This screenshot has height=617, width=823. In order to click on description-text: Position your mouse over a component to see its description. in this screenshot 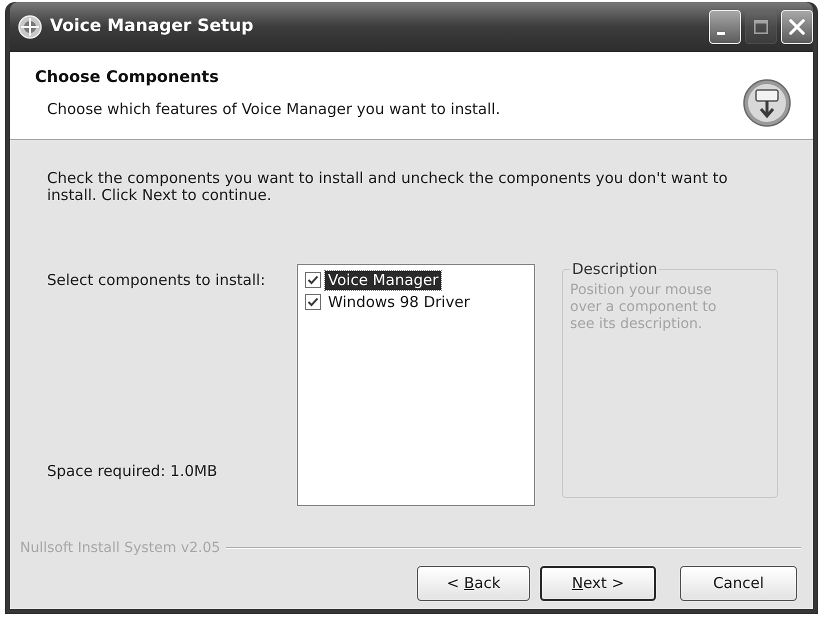, I will do `click(644, 307)`.